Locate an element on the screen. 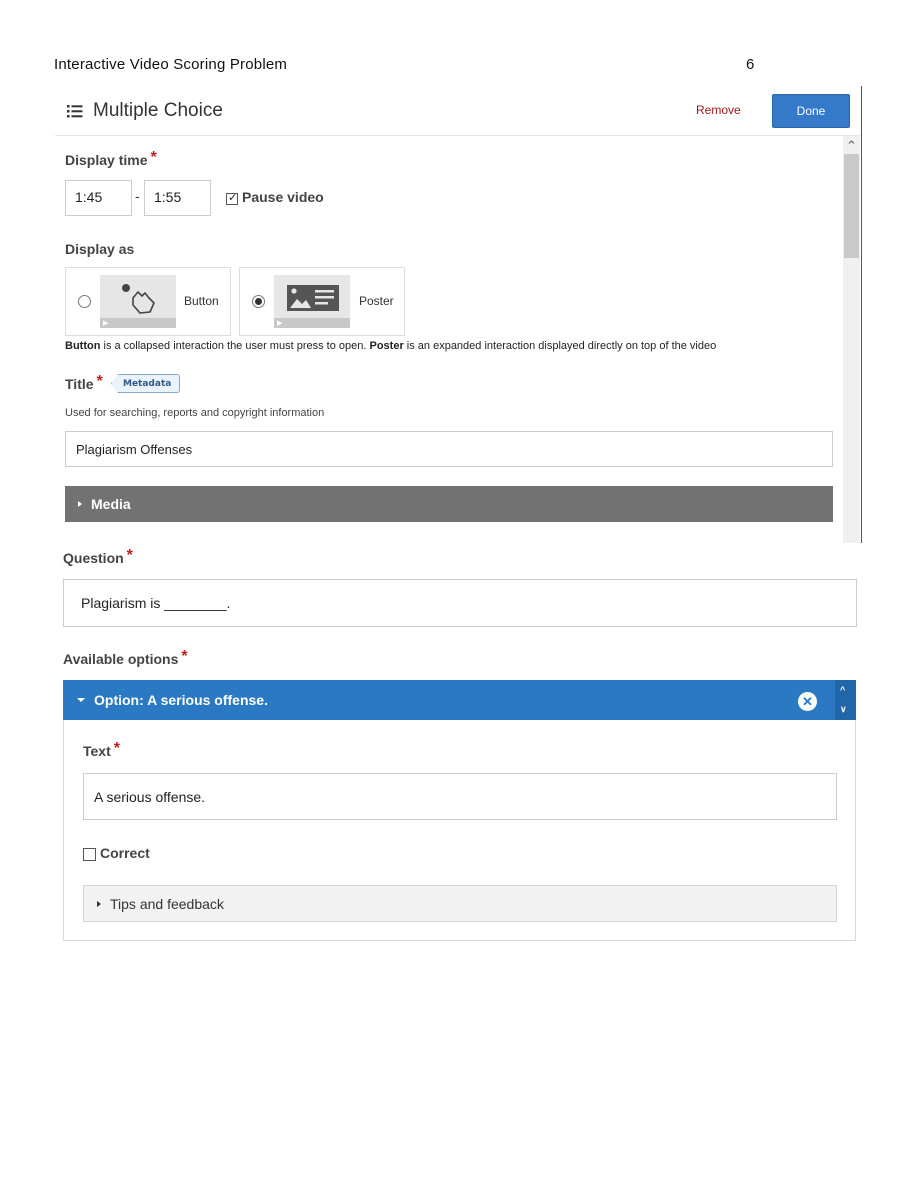  available-options-label: Available options * is located at coordinates (125, 657).